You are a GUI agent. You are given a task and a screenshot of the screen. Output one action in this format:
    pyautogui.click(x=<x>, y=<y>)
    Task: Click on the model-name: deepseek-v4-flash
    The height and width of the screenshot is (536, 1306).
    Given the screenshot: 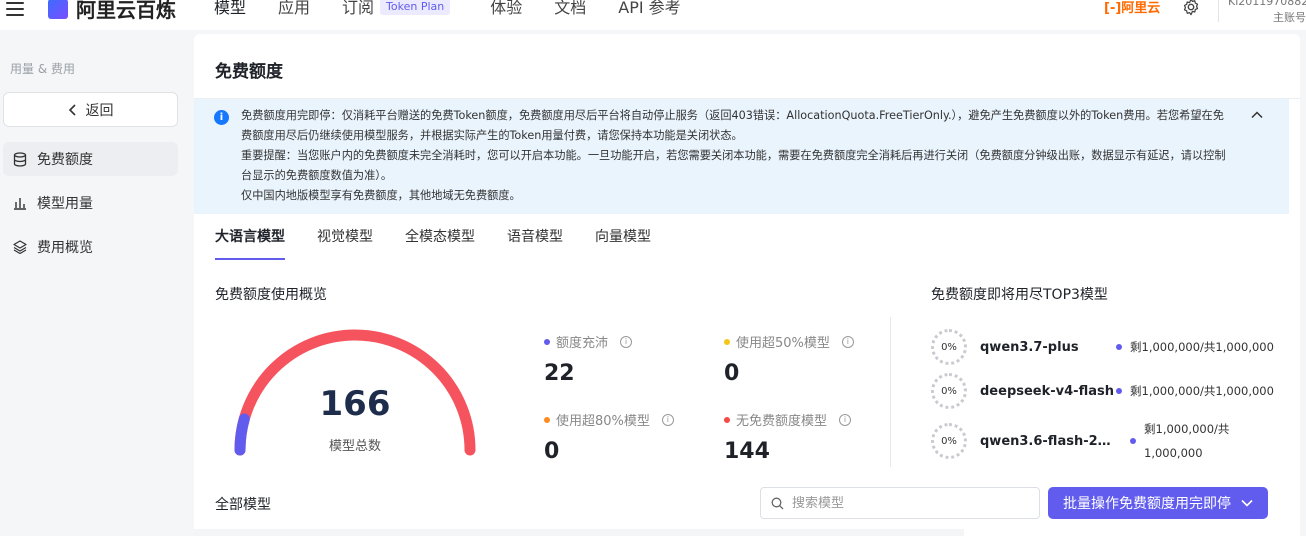 What is the action you would take?
    pyautogui.click(x=1047, y=391)
    